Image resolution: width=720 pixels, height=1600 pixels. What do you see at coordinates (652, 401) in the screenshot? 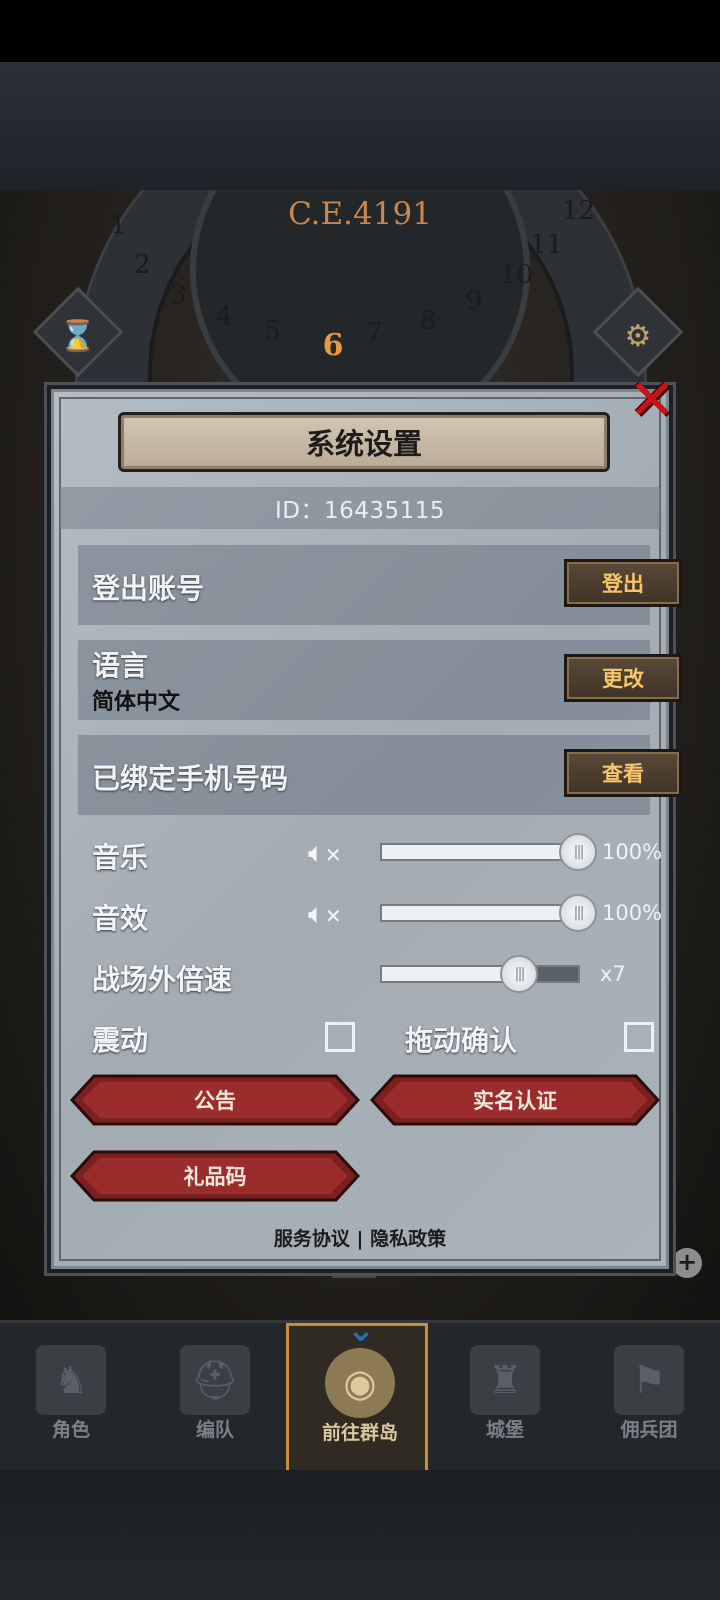
I see `close-icon: ✕` at bounding box center [652, 401].